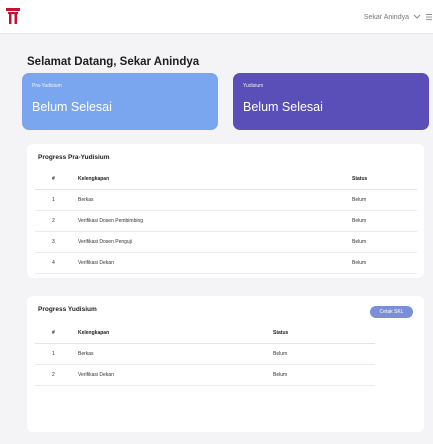 The width and height of the screenshot is (433, 444). I want to click on university-logo-icon, so click(13, 16).